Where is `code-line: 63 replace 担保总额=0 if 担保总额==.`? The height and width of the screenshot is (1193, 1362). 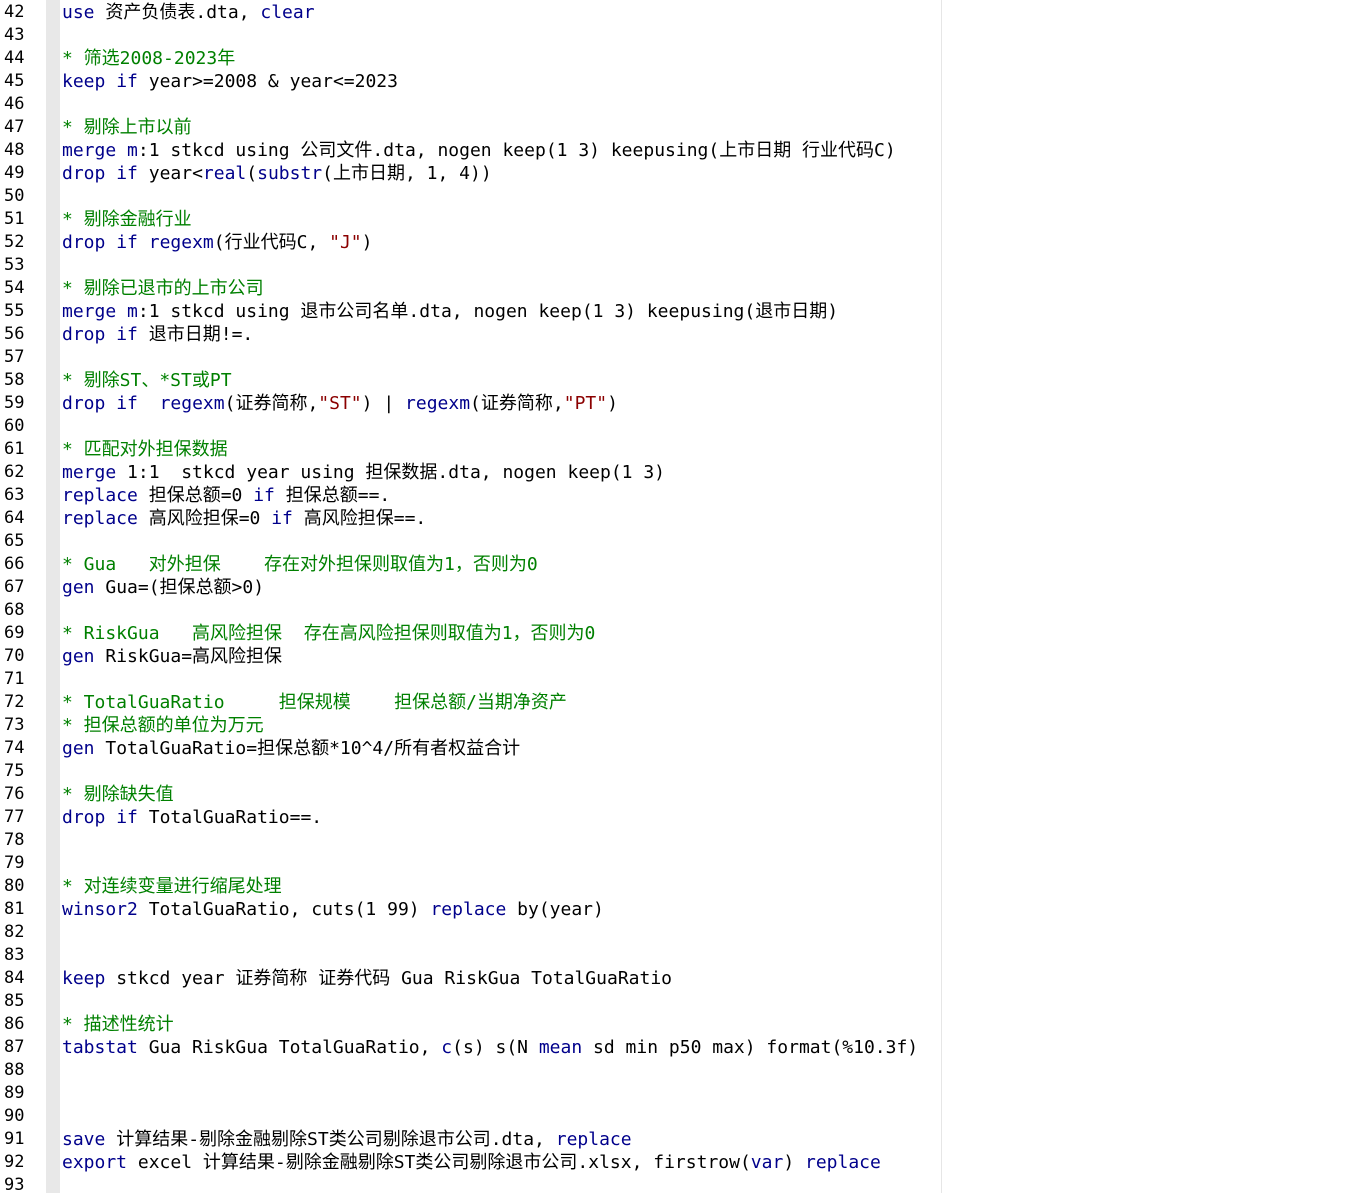 code-line: 63 replace 担保总额=0 if 担保总额==. is located at coordinates (681, 495).